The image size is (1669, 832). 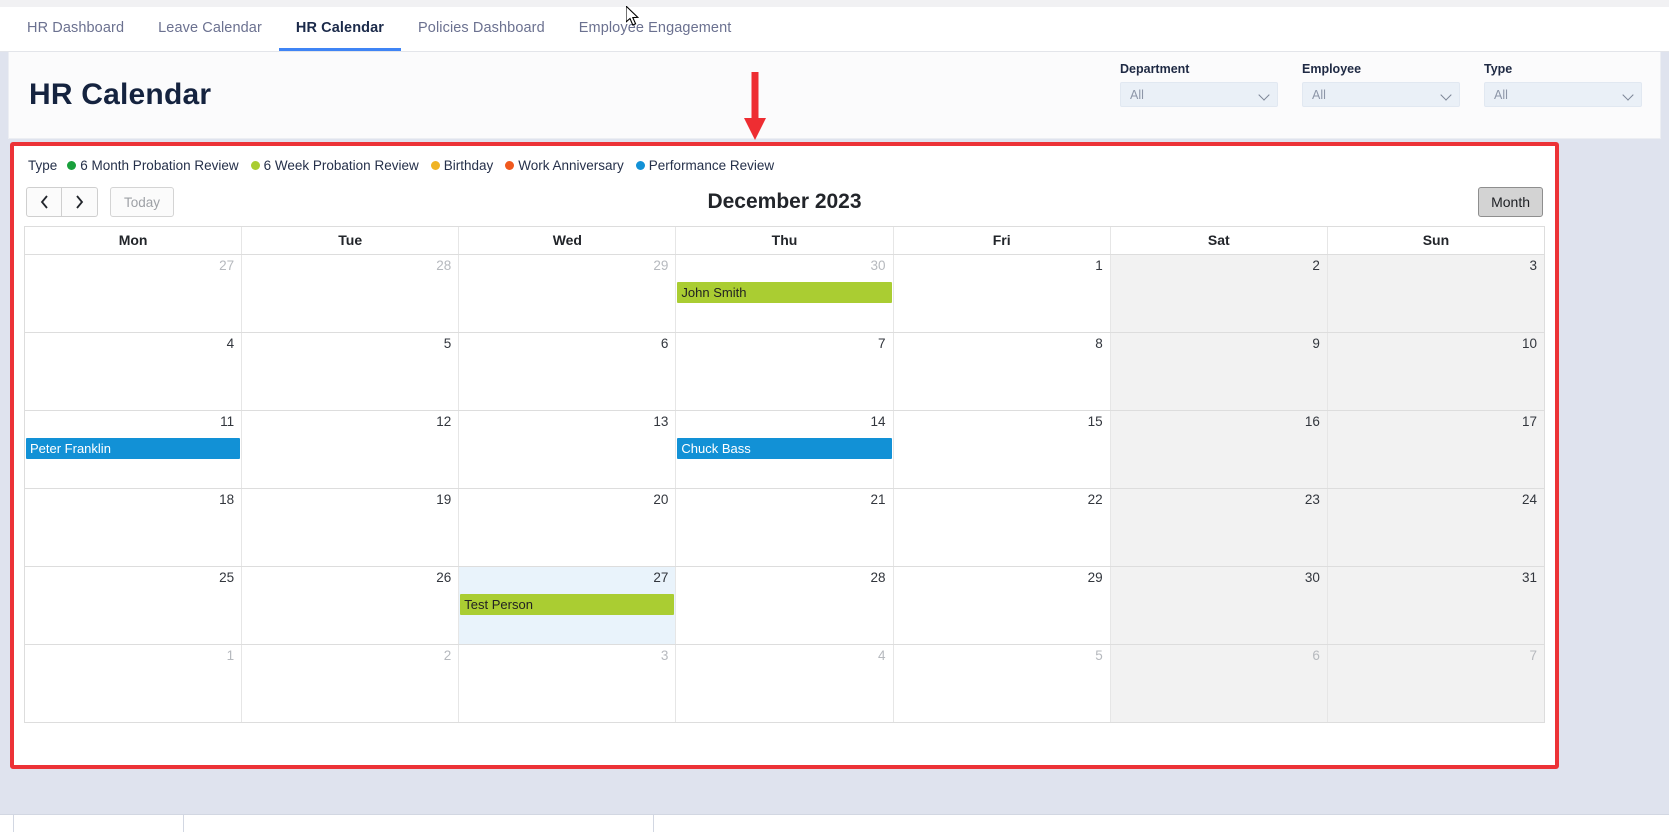 I want to click on nav-tab-hr-calendar: HR Calendar, so click(x=340, y=29).